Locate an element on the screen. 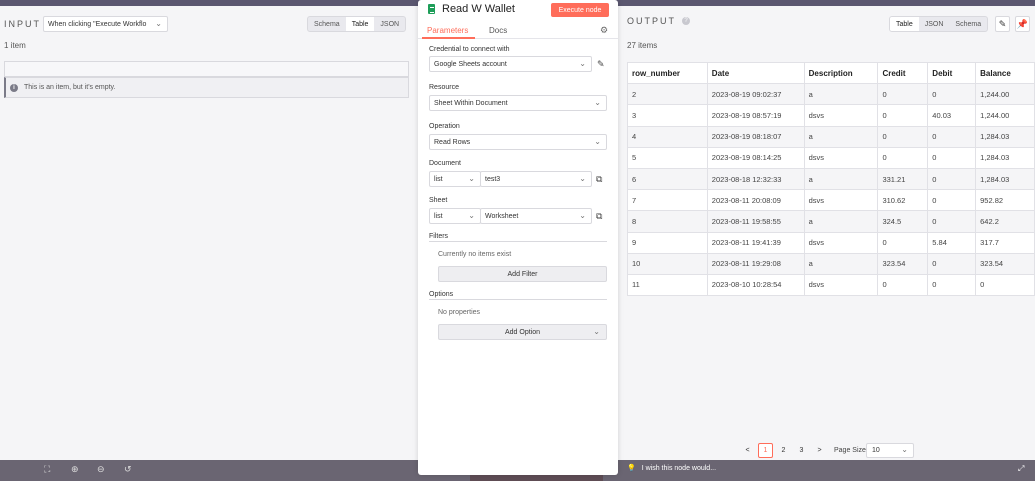 The image size is (1035, 481). table-row: 3 2023-08-19 08:57:19 dsvs 0 40.03 1,244.00 is located at coordinates (831, 115).